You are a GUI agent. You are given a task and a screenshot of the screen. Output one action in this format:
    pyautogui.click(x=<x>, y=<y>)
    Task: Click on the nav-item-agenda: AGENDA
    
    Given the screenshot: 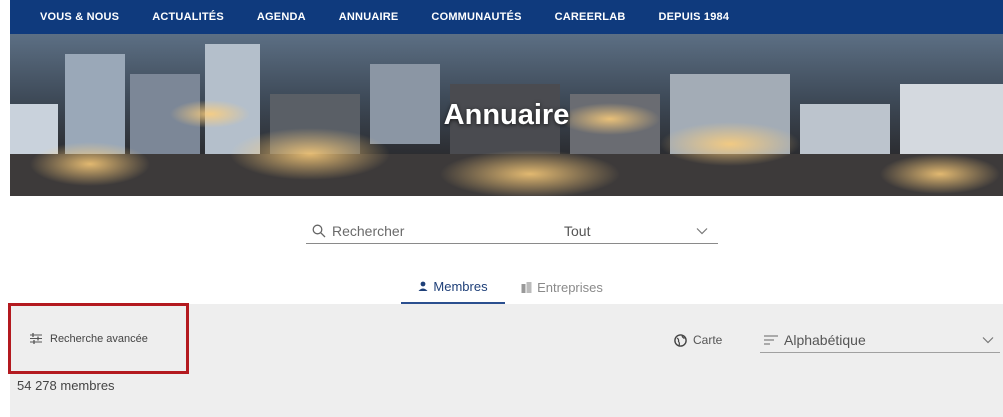 What is the action you would take?
    pyautogui.click(x=281, y=17)
    